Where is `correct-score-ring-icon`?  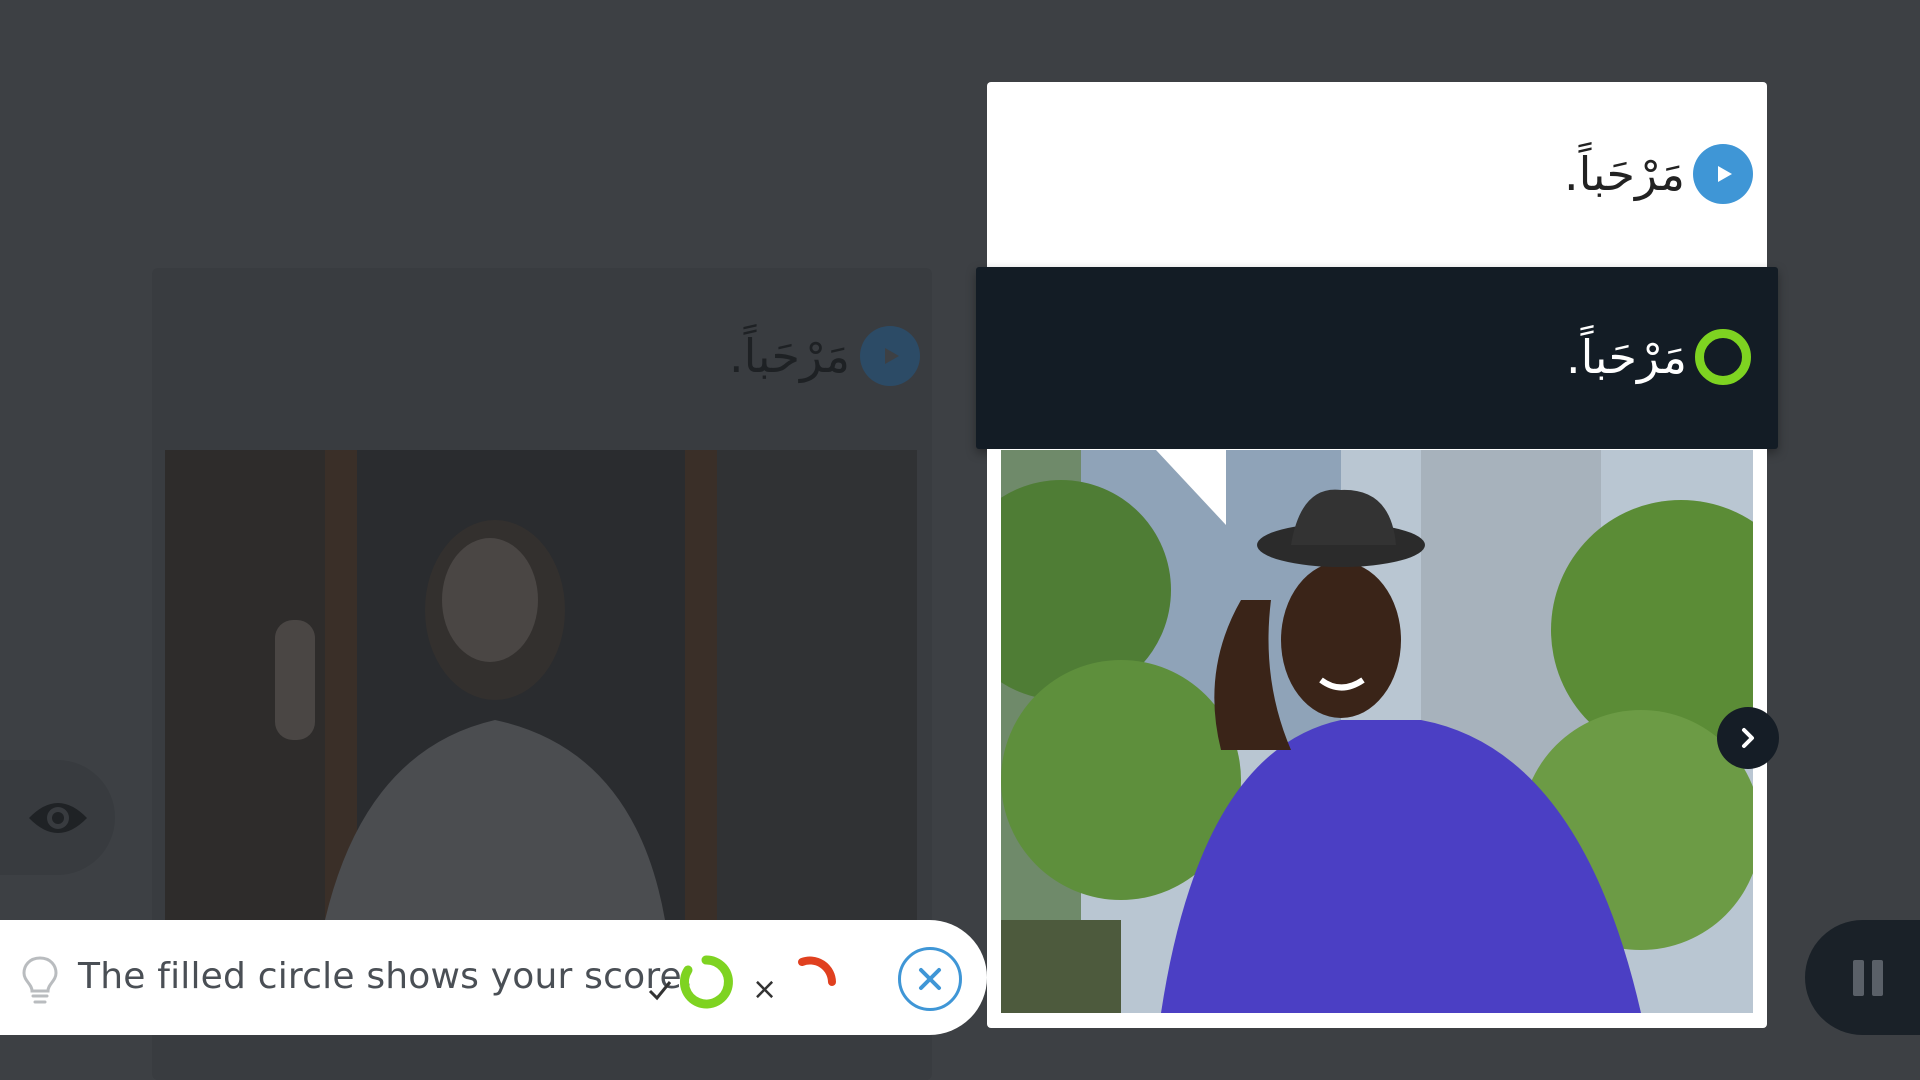
correct-score-ring-icon is located at coordinates (706, 982).